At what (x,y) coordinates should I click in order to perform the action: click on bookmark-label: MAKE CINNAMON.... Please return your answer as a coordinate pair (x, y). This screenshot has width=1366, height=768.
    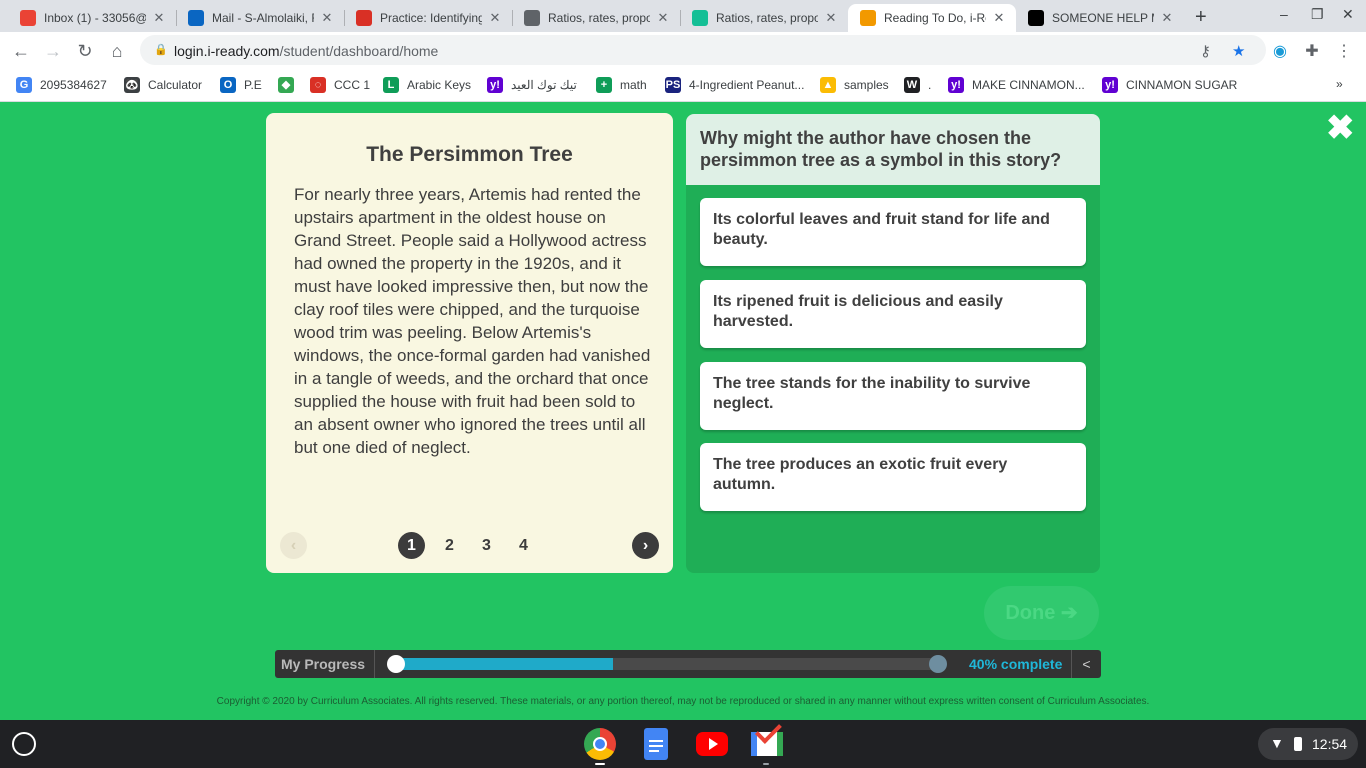
    Looking at the image, I should click on (1028, 85).